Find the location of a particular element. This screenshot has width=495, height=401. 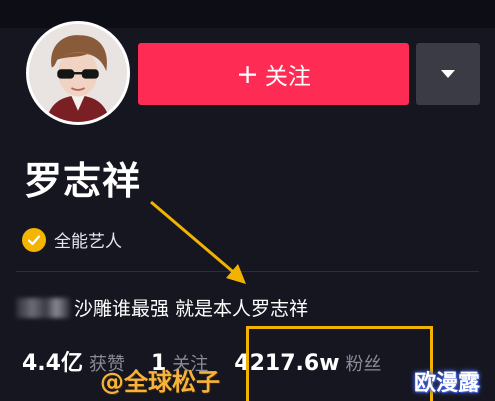

more-options-button is located at coordinates (448, 74).